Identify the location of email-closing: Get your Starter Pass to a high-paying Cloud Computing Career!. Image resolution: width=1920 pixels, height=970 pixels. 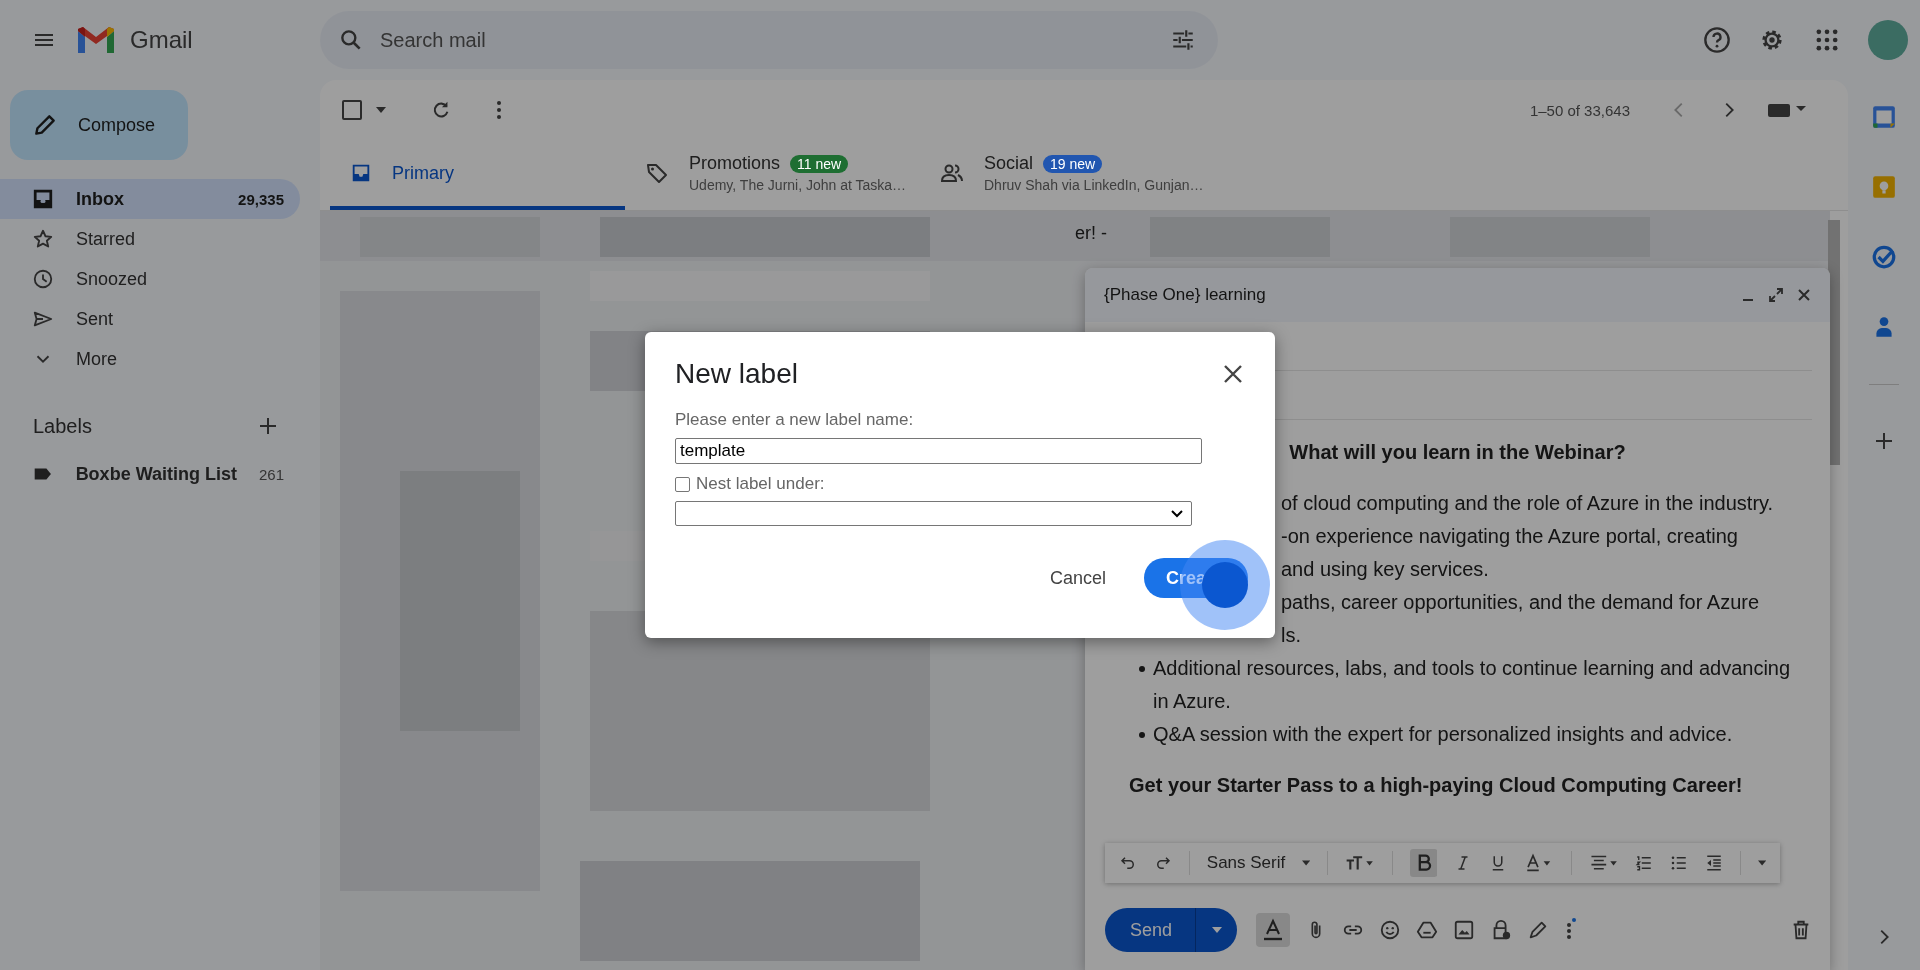
(1436, 785).